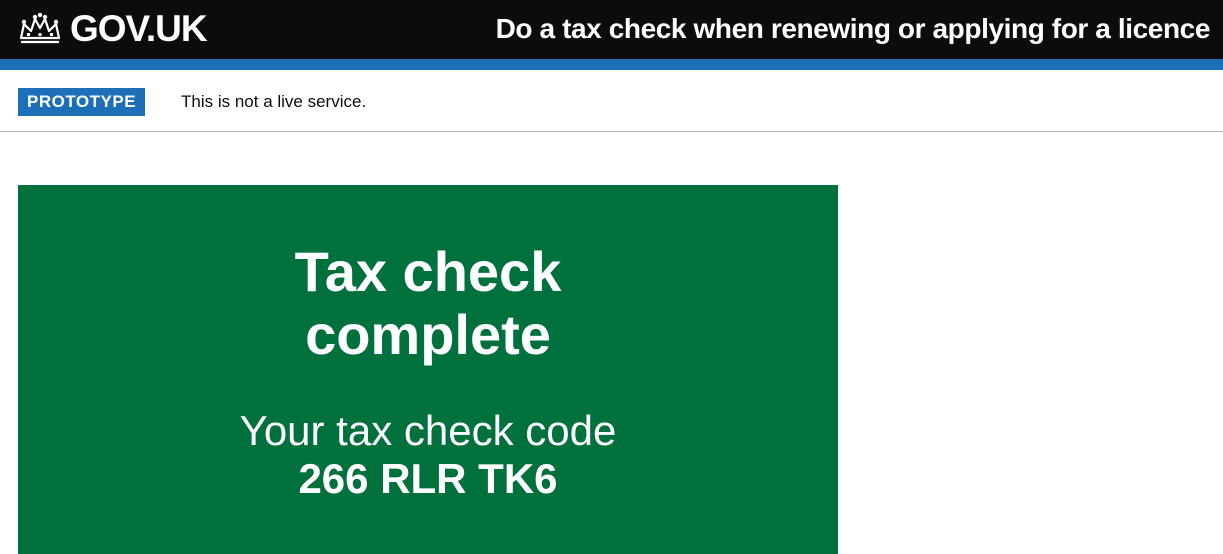 Image resolution: width=1223 pixels, height=554 pixels. Describe the element at coordinates (274, 101) in the screenshot. I see `phase-banner-text: This is not a live service.` at that location.